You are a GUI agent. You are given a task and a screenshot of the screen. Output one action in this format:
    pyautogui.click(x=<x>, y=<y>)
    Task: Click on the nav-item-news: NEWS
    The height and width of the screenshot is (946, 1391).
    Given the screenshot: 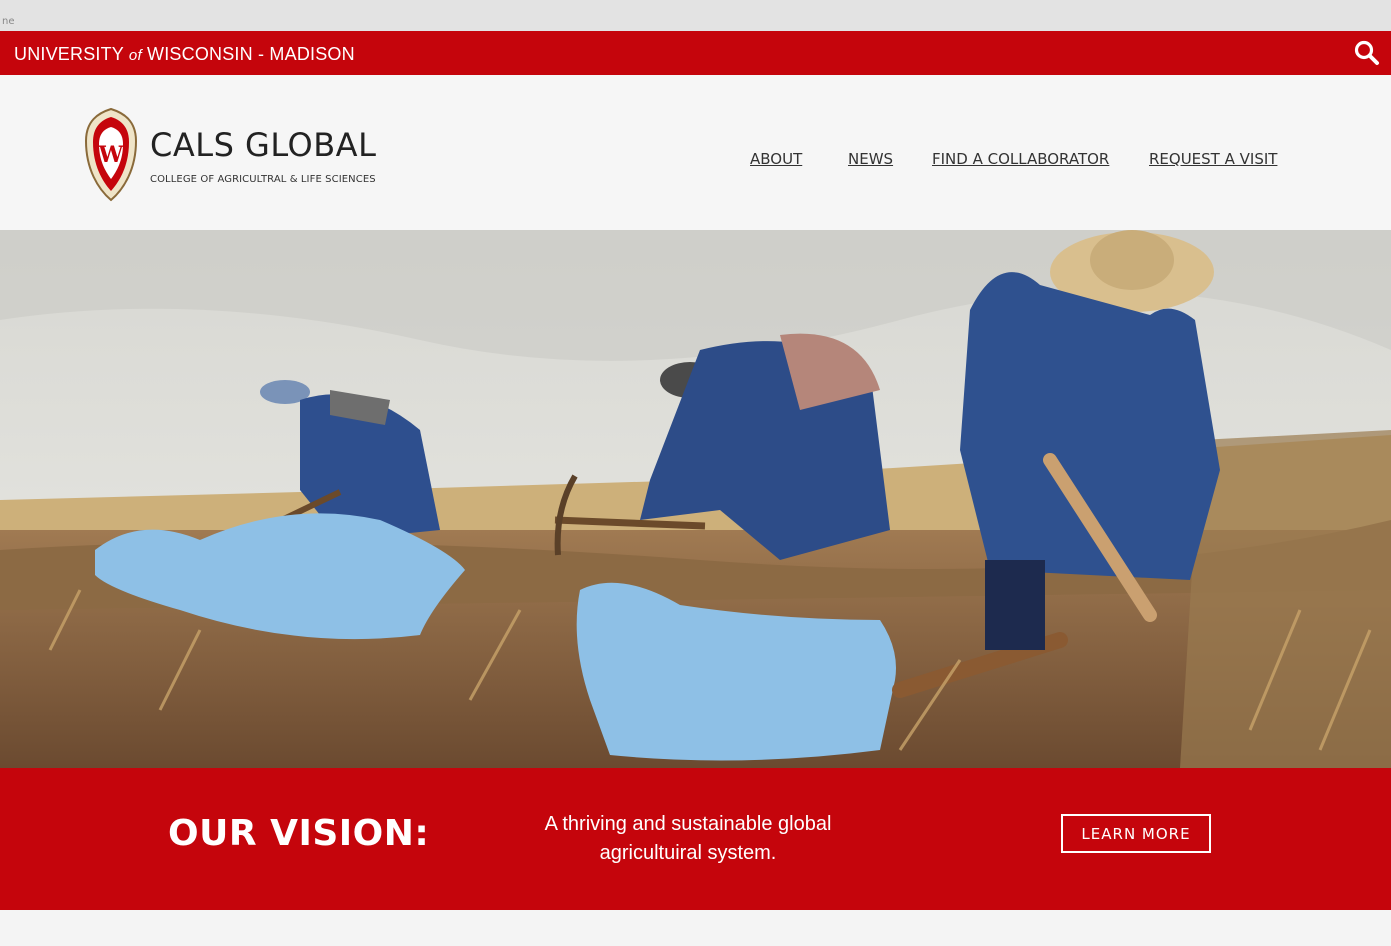 What is the action you would take?
    pyautogui.click(x=870, y=159)
    